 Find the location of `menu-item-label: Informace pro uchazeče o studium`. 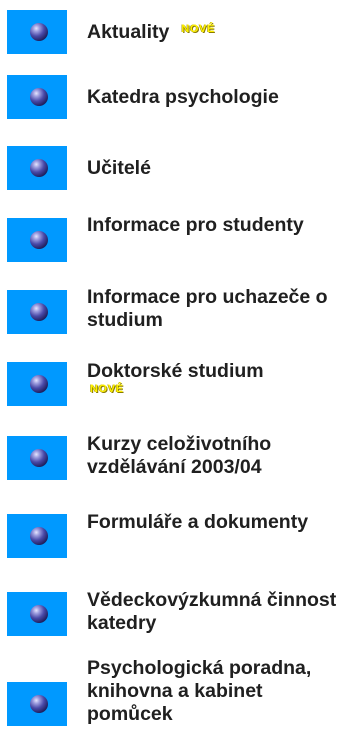

menu-item-label: Informace pro uchazeče o studium is located at coordinates (207, 308).